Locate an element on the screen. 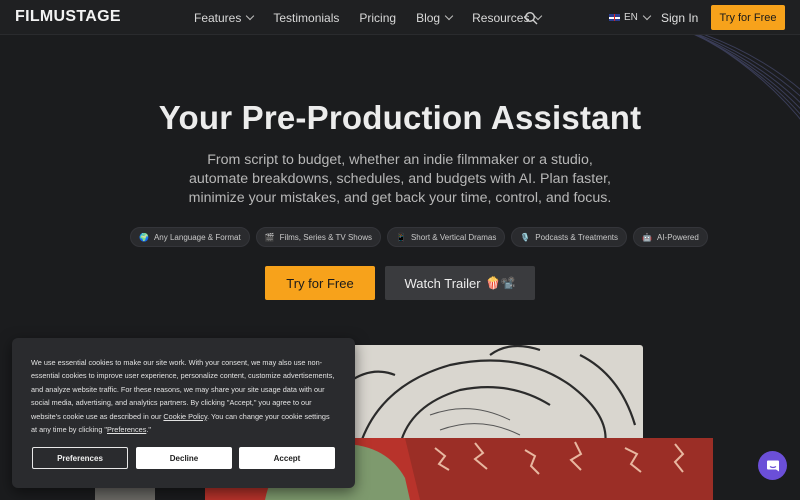  nav-item-label: Blog is located at coordinates (428, 17).